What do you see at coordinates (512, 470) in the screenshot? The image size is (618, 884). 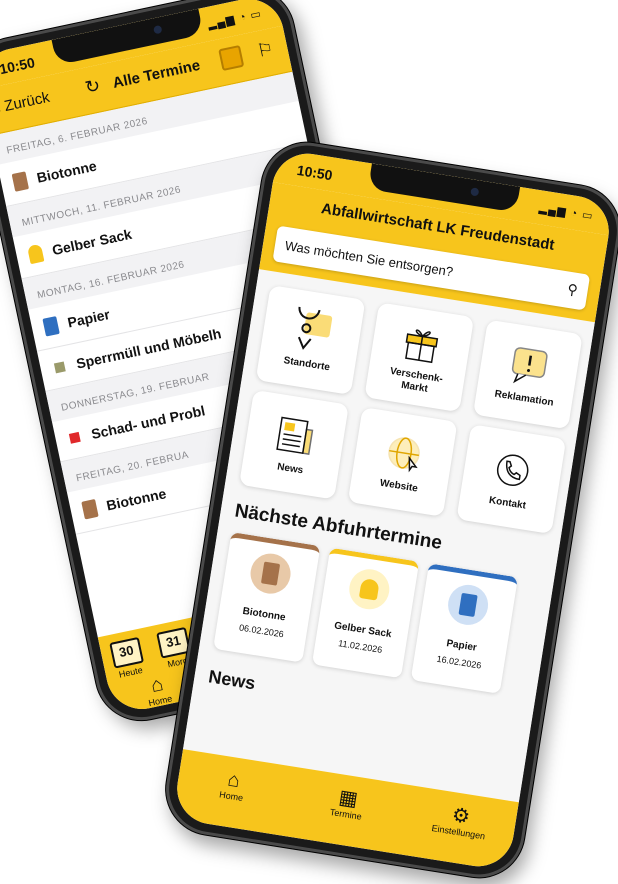 I see `phone-icon` at bounding box center [512, 470].